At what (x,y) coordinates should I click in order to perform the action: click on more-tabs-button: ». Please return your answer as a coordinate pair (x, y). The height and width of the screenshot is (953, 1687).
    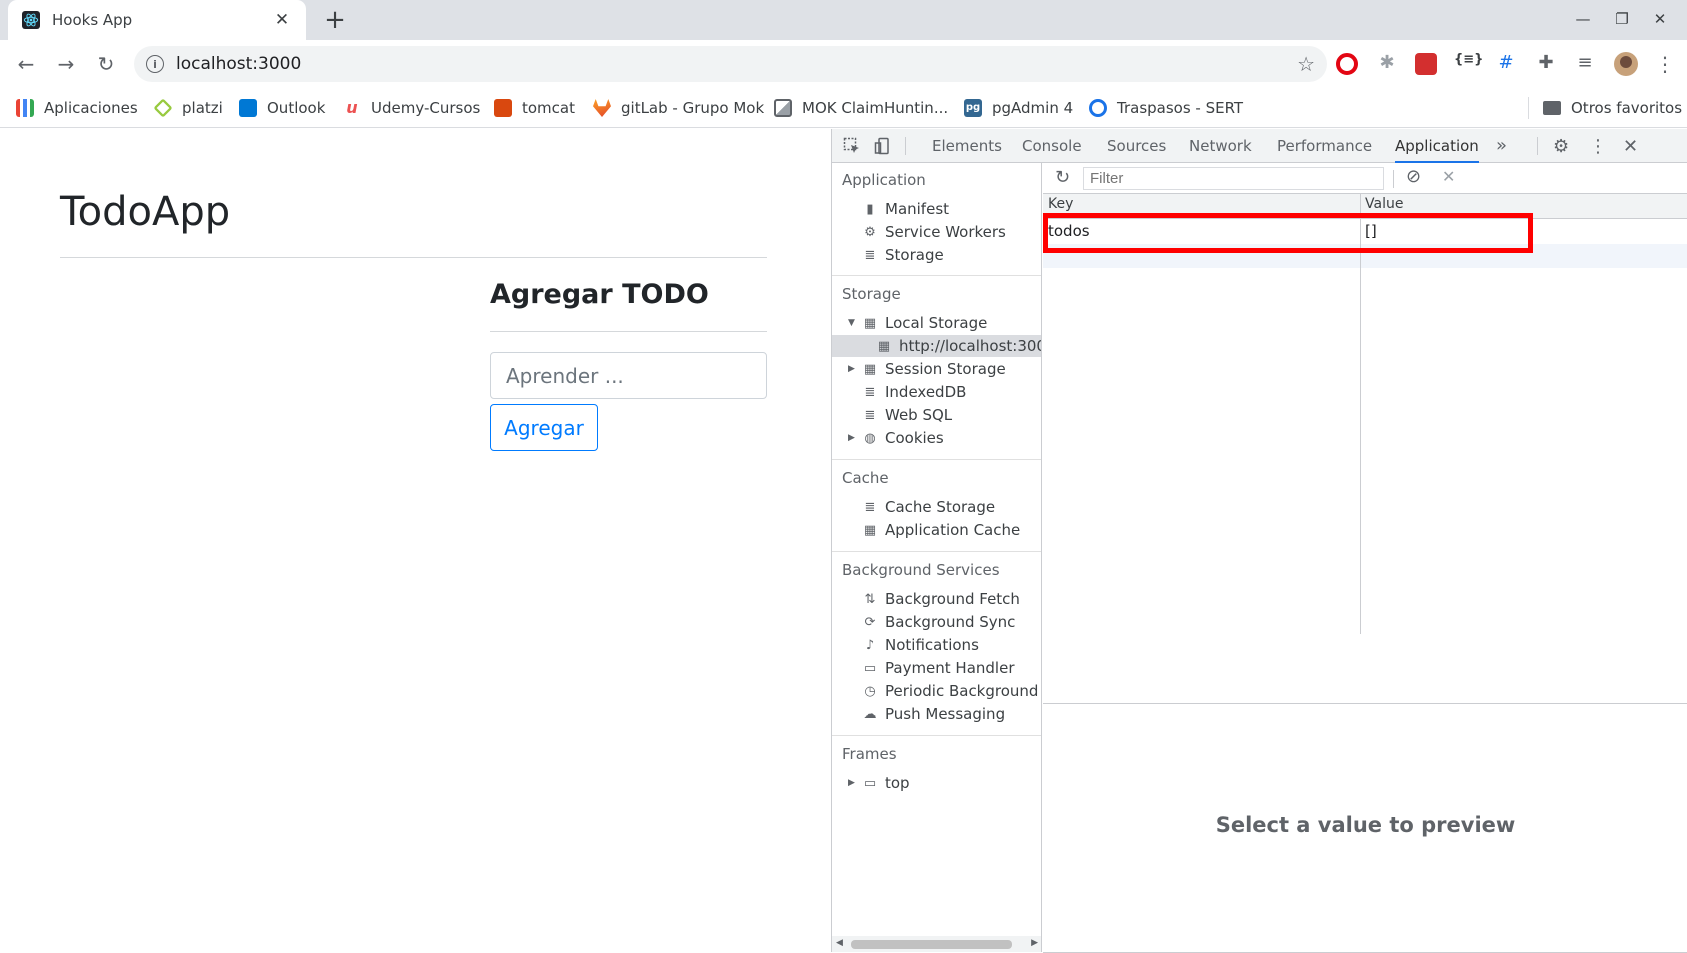
    Looking at the image, I should click on (1501, 146).